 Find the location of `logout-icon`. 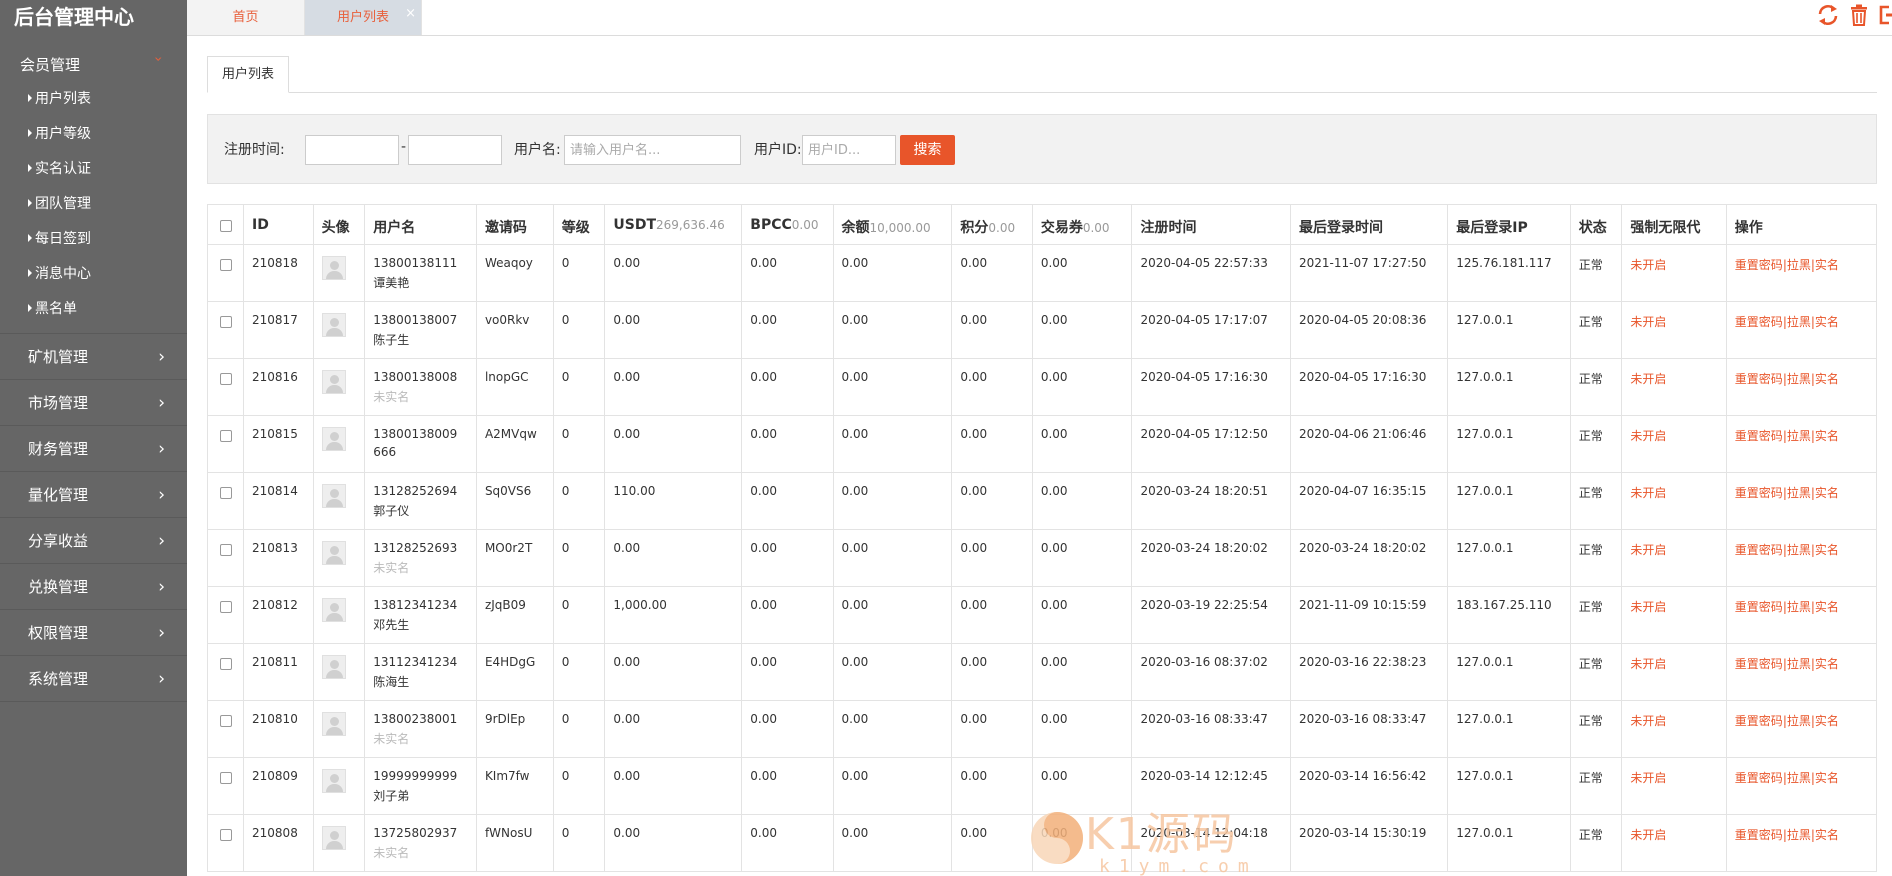

logout-icon is located at coordinates (1885, 15).